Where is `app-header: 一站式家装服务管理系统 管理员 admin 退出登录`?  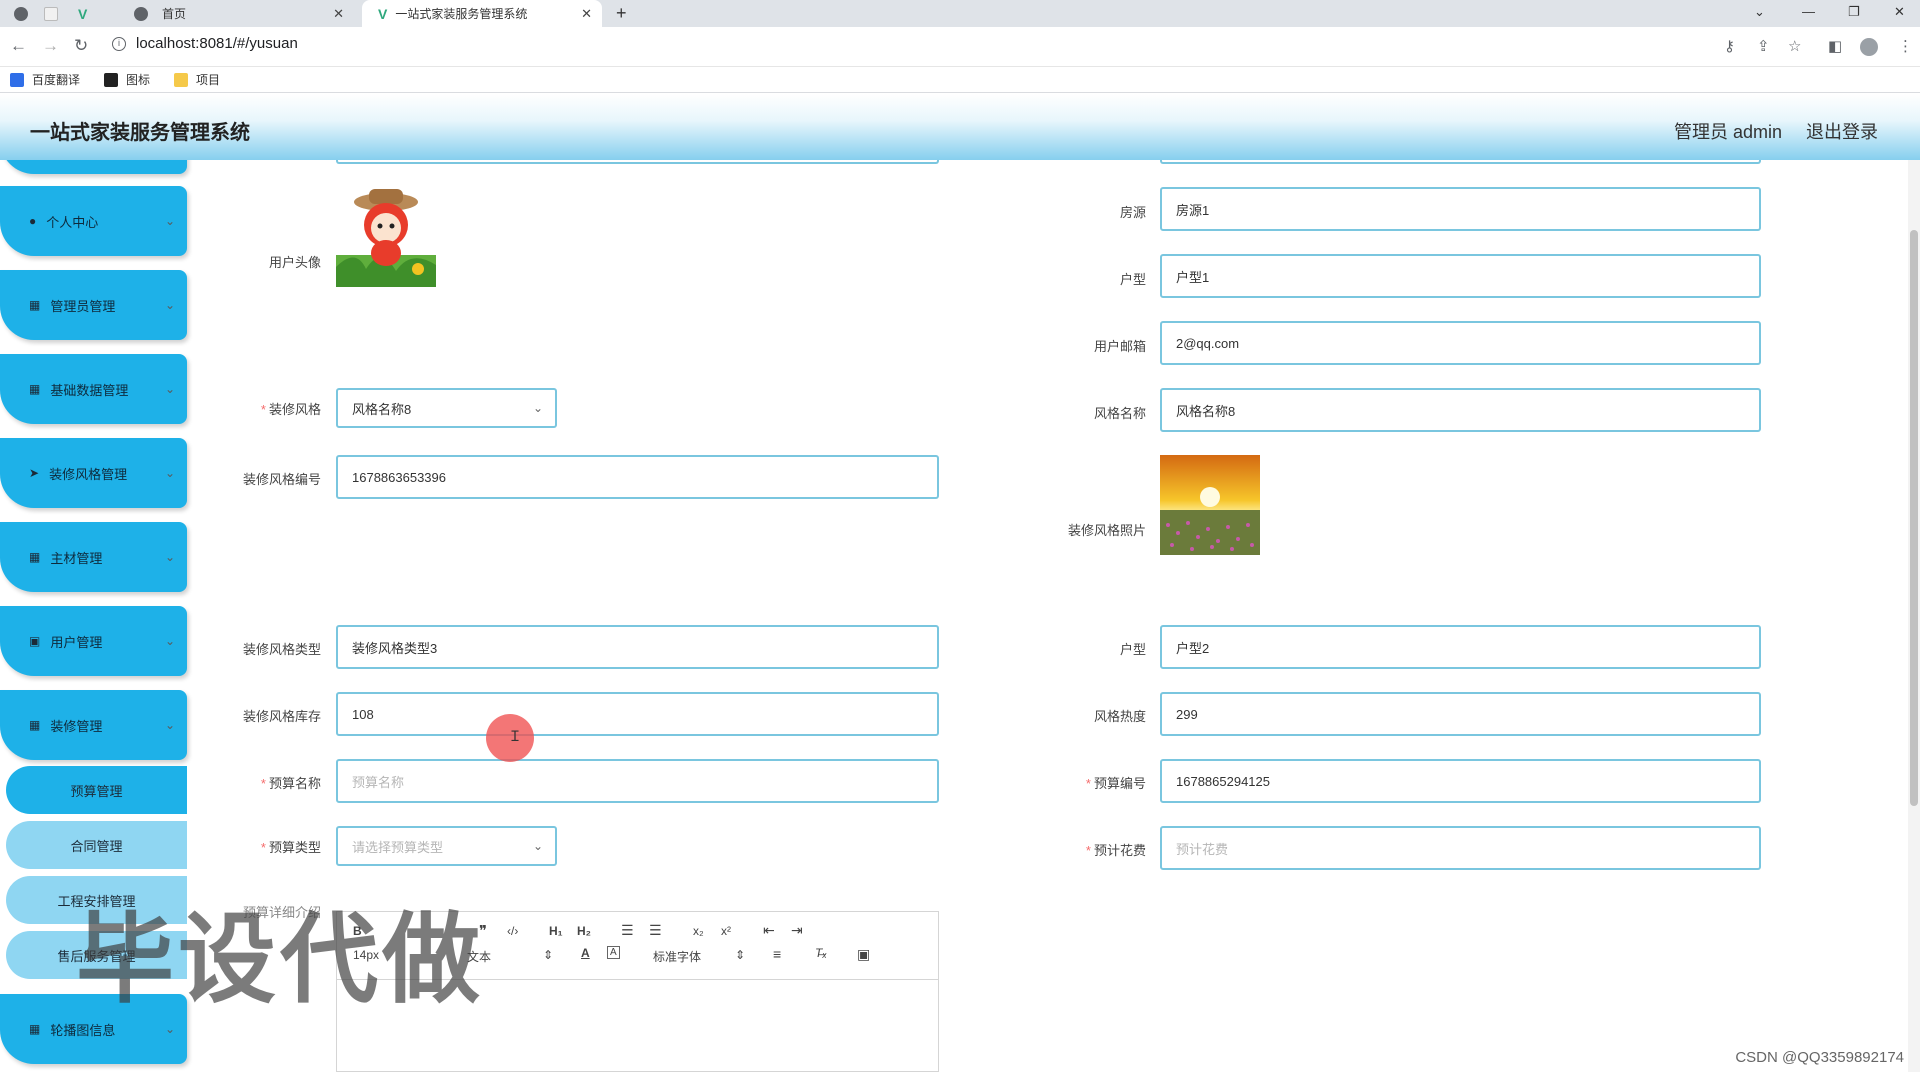
app-header: 一站式家装服务管理系统 管理员 admin 退出登录 is located at coordinates (960, 127).